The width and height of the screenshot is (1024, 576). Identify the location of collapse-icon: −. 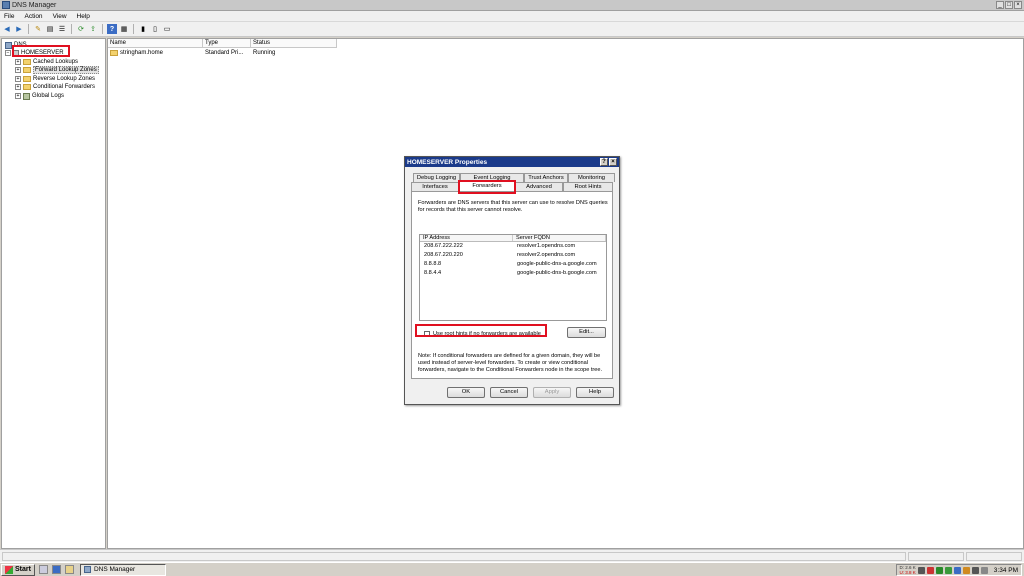
(8, 53).